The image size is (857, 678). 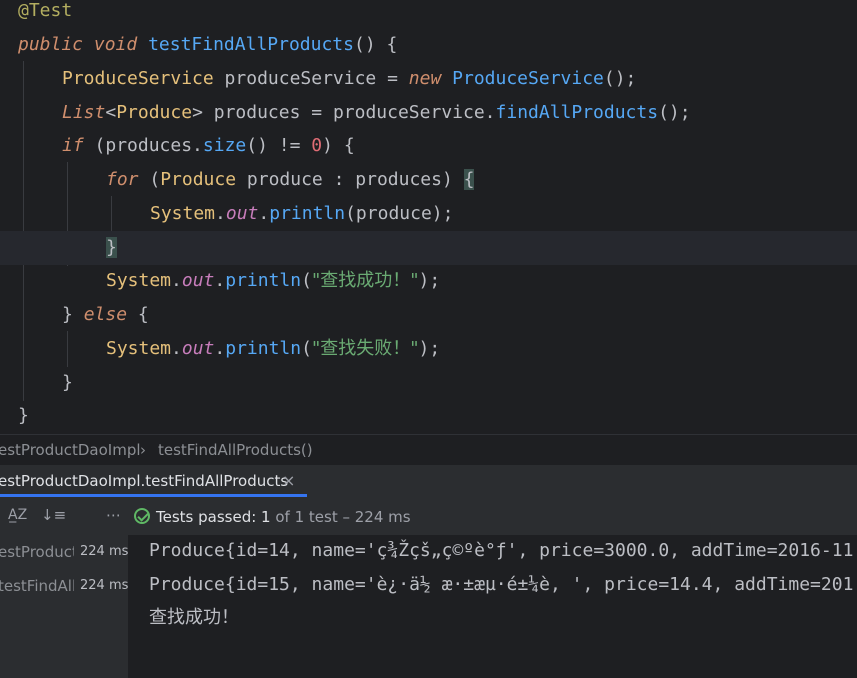 I want to click on code-text: () {, so click(x=375, y=44).